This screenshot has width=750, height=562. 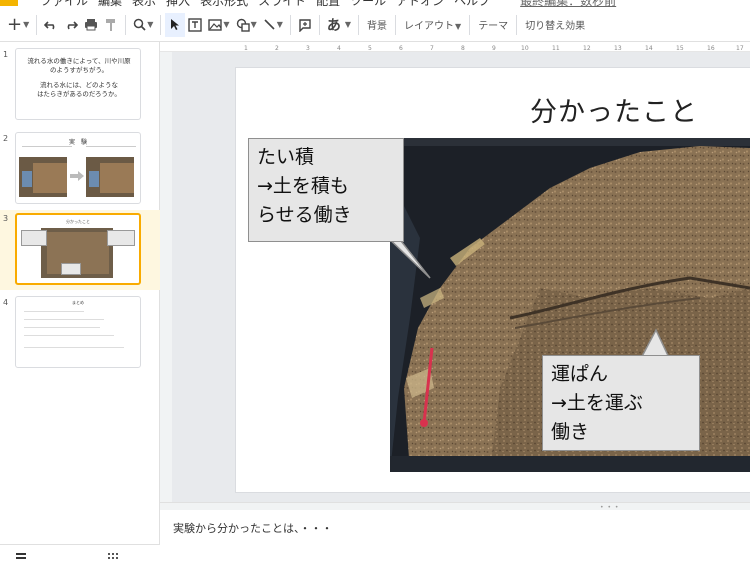 I want to click on callout-deposition: たい積 →土を積も らせる働き, so click(x=326, y=190).